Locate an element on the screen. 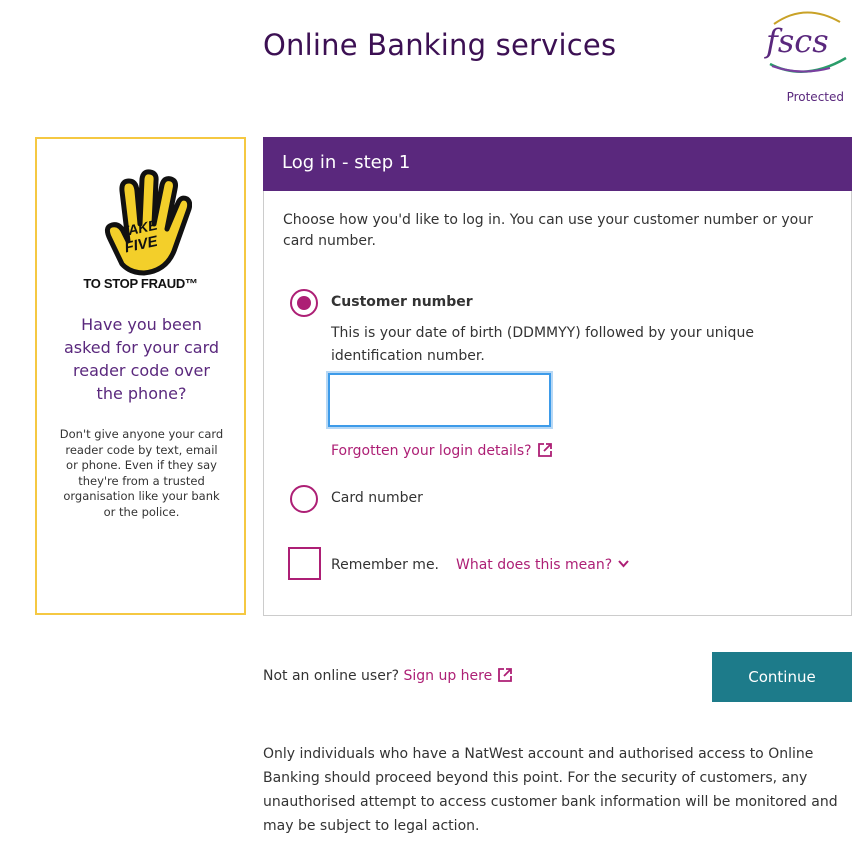  forgotten-login-link-text: Forgotten your login details? is located at coordinates (431, 451).